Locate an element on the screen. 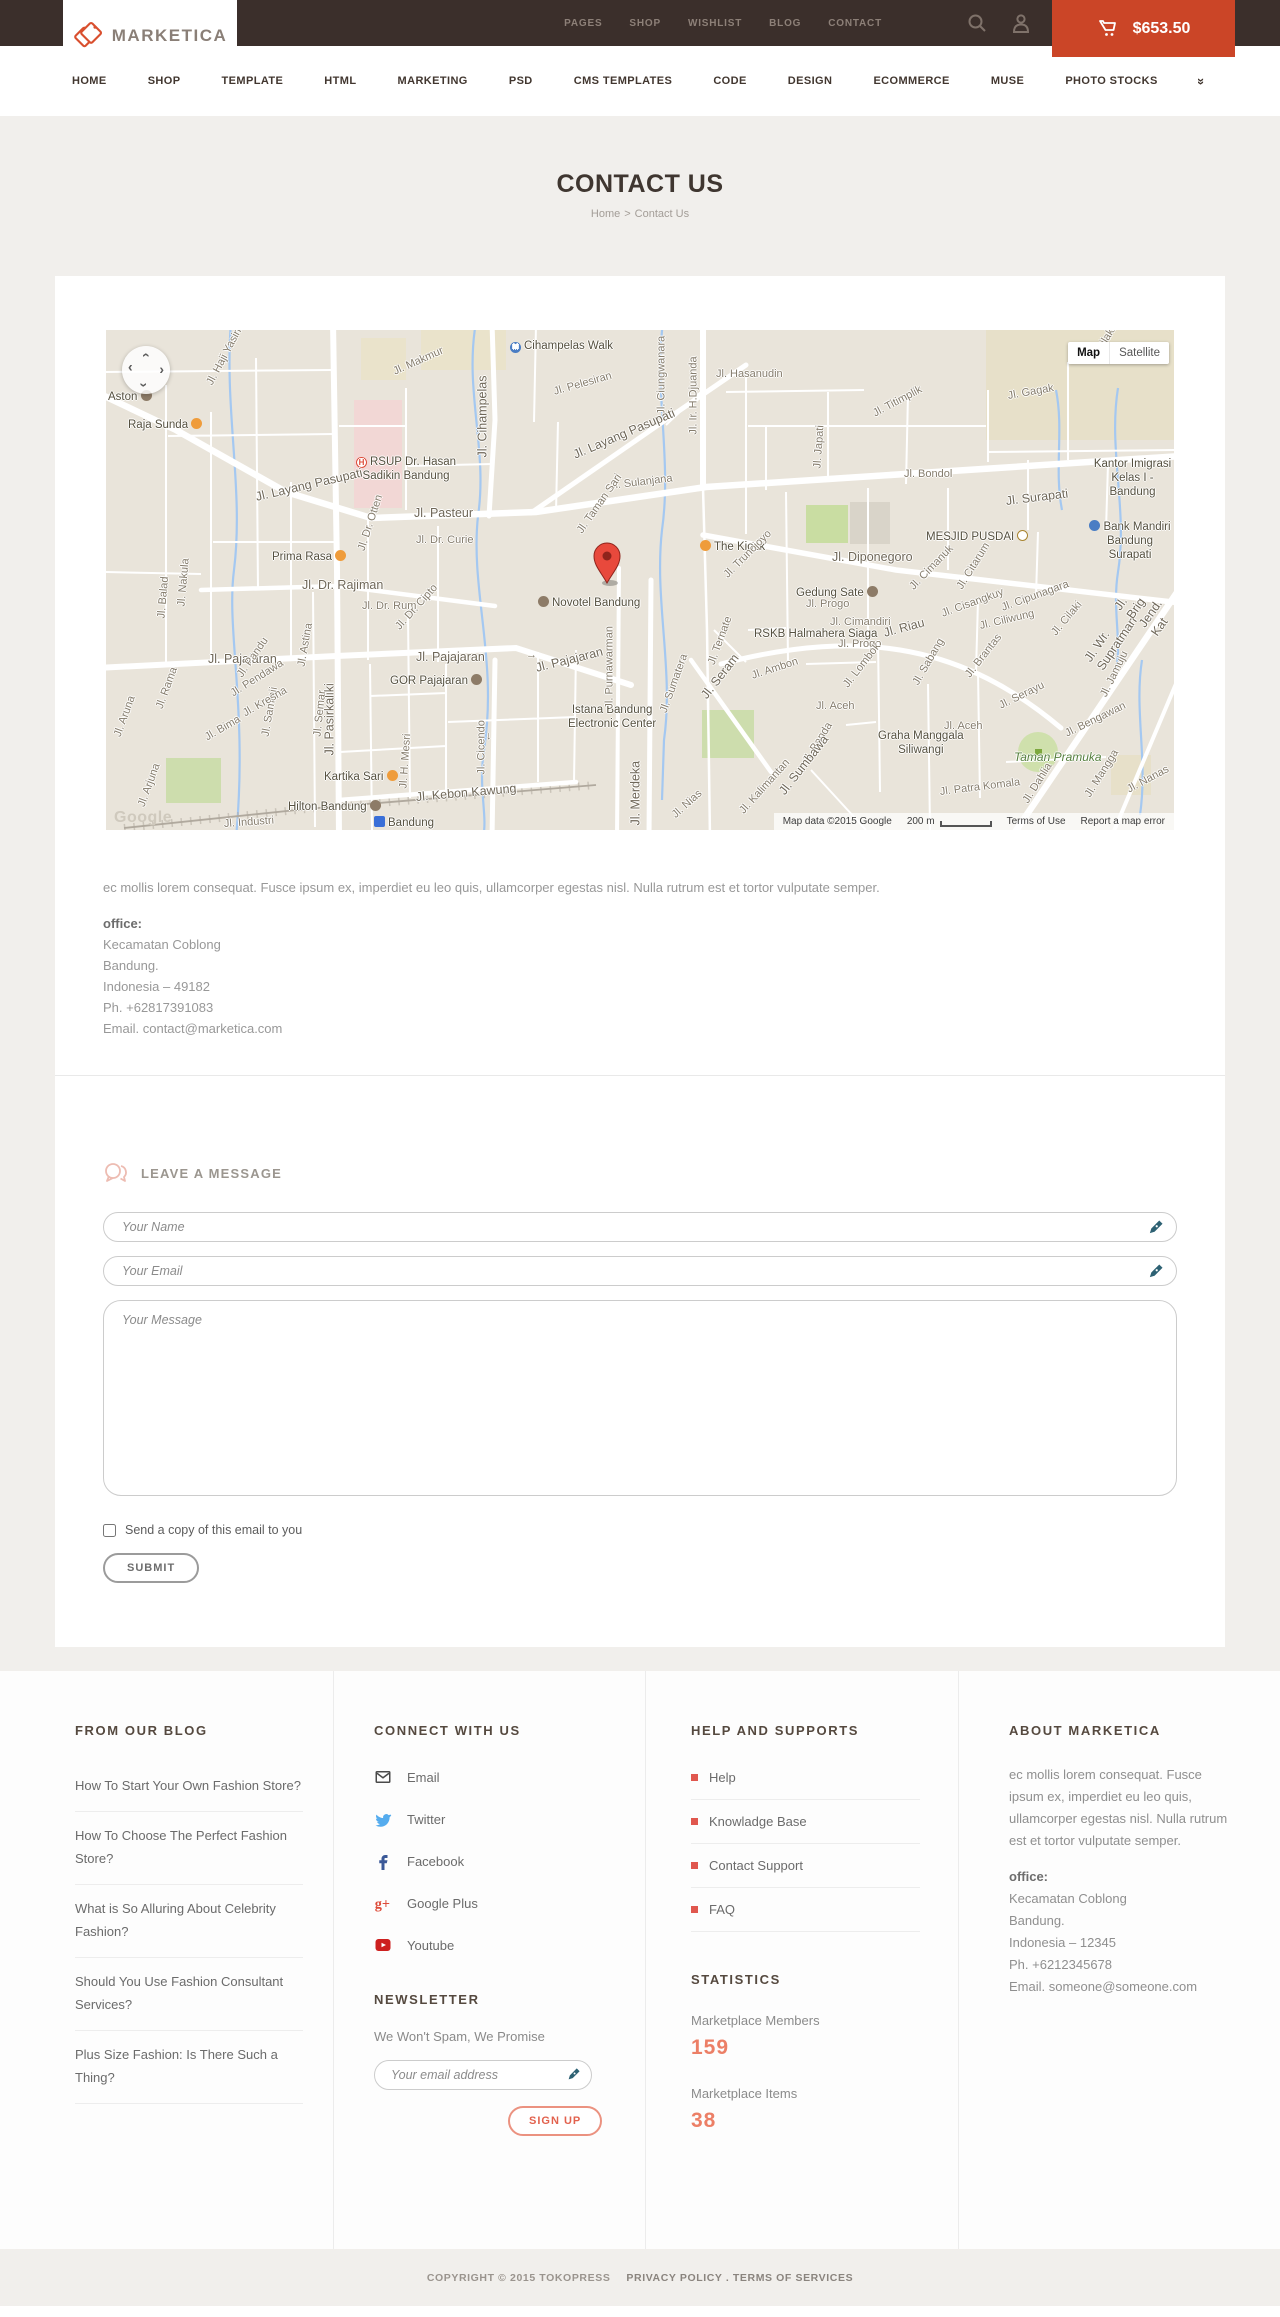  map-label: H RSUP Dr. Hasan Sadikin Bandung is located at coordinates (406, 470).